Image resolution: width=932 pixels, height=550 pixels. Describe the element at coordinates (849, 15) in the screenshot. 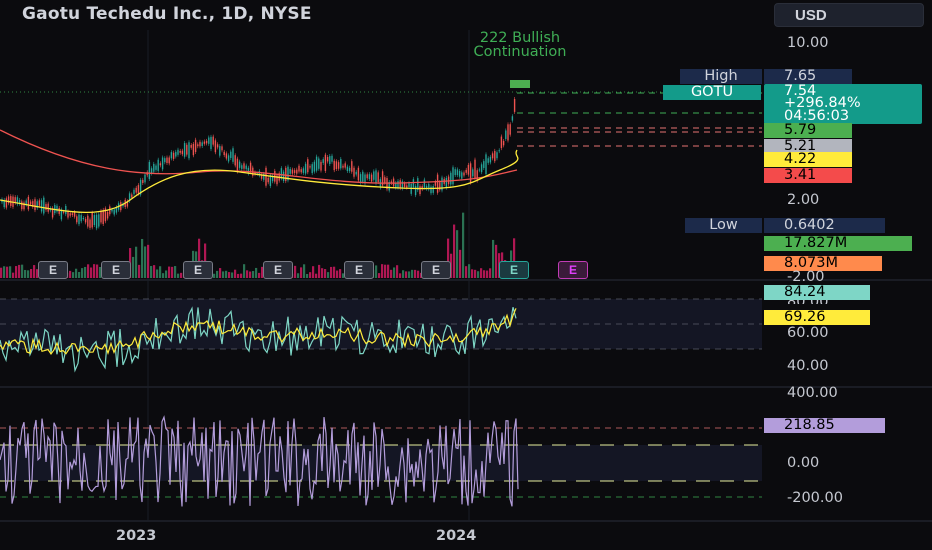

I see `currency-button: USD` at that location.